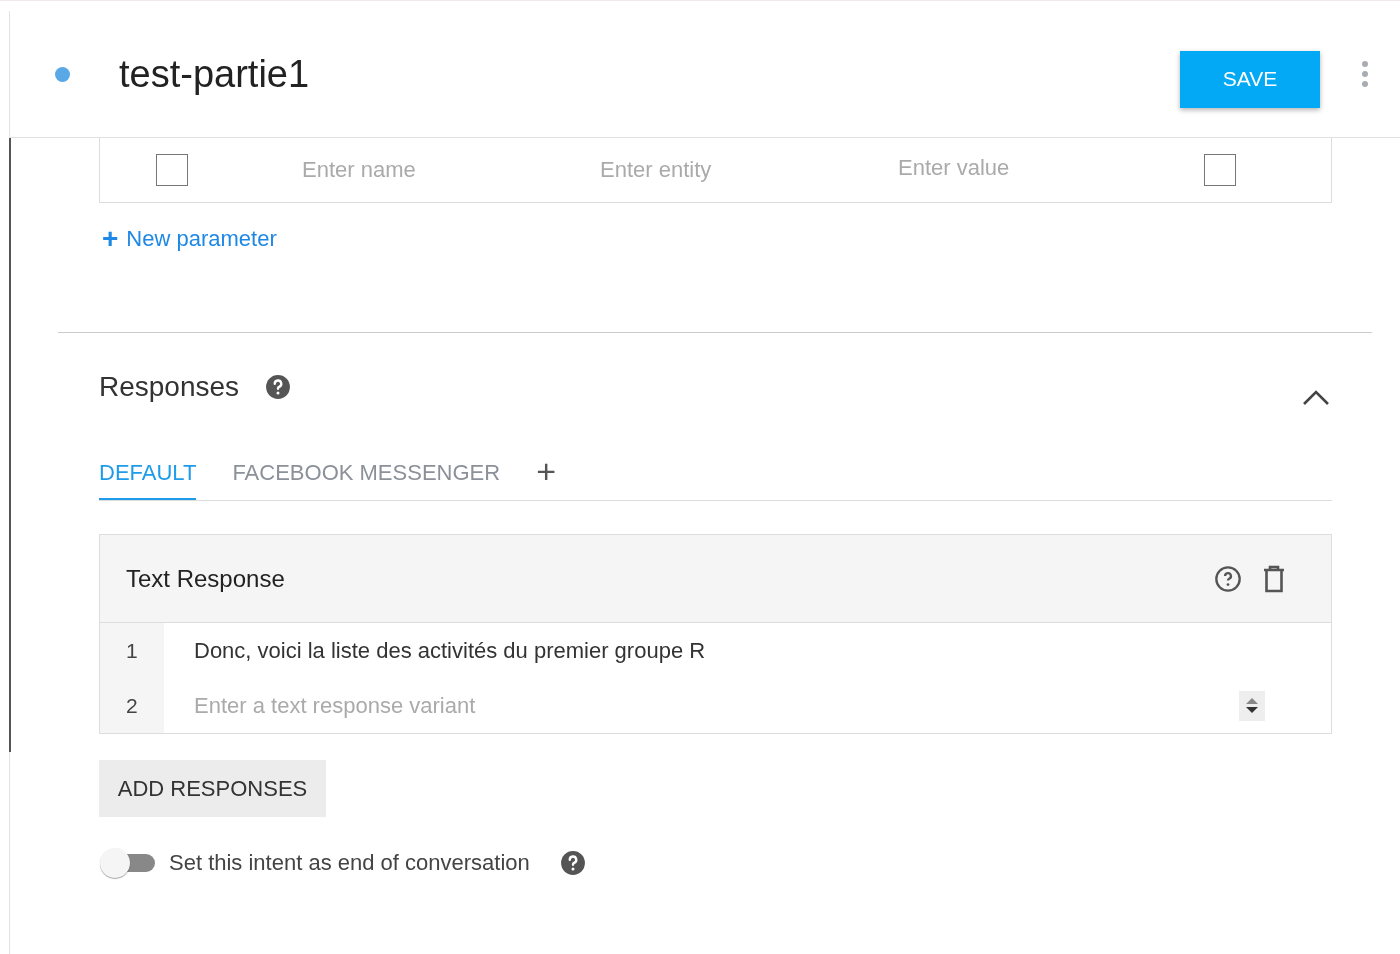 This screenshot has width=1400, height=954. I want to click on value-field: Enter value, so click(1016, 168).